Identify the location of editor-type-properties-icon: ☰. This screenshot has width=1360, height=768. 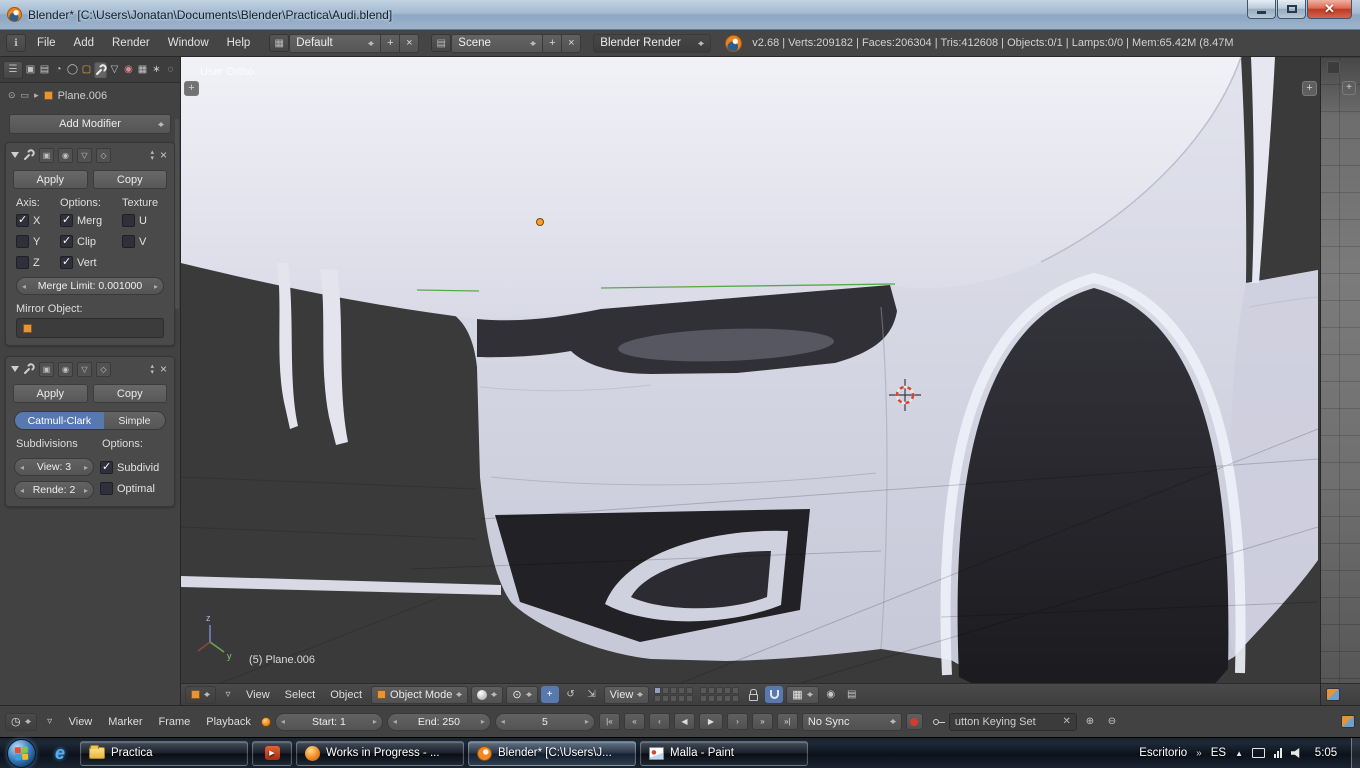
(13, 69).